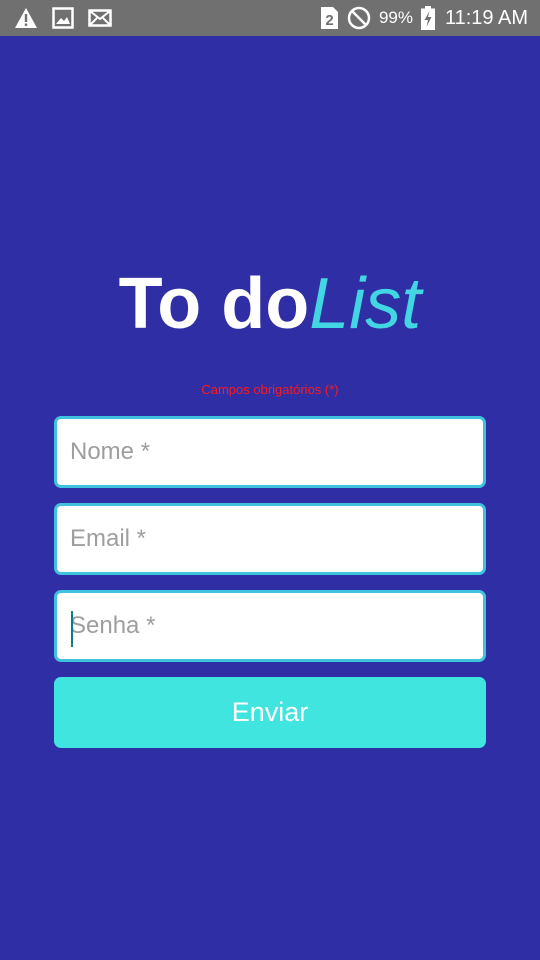  I want to click on password-field, so click(270, 626).